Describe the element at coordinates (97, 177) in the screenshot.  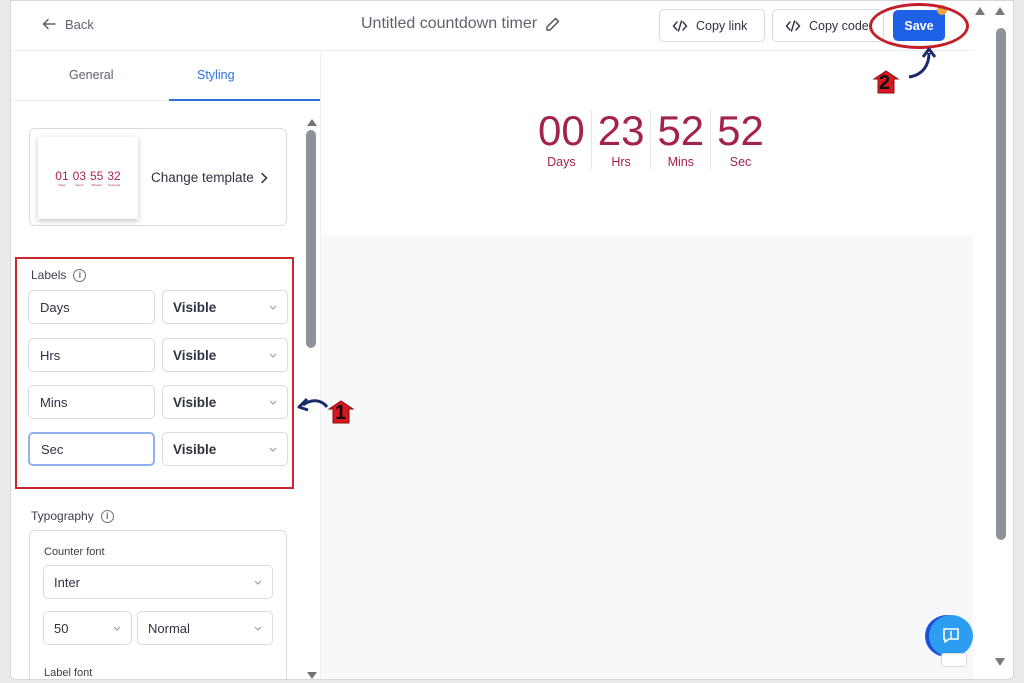
I see `thumb-unit: 55 Minutes` at that location.